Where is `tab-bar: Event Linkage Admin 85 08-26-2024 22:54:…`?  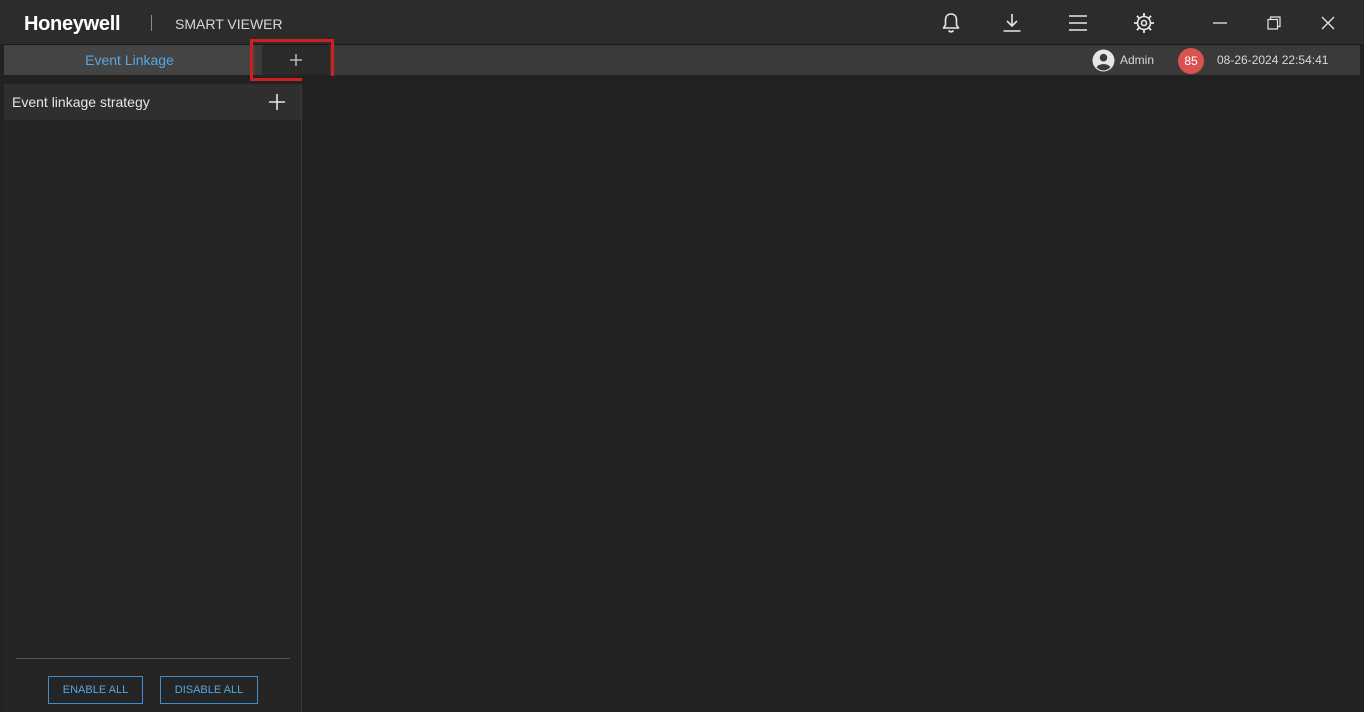 tab-bar: Event Linkage Admin 85 08-26-2024 22:54:… is located at coordinates (682, 60).